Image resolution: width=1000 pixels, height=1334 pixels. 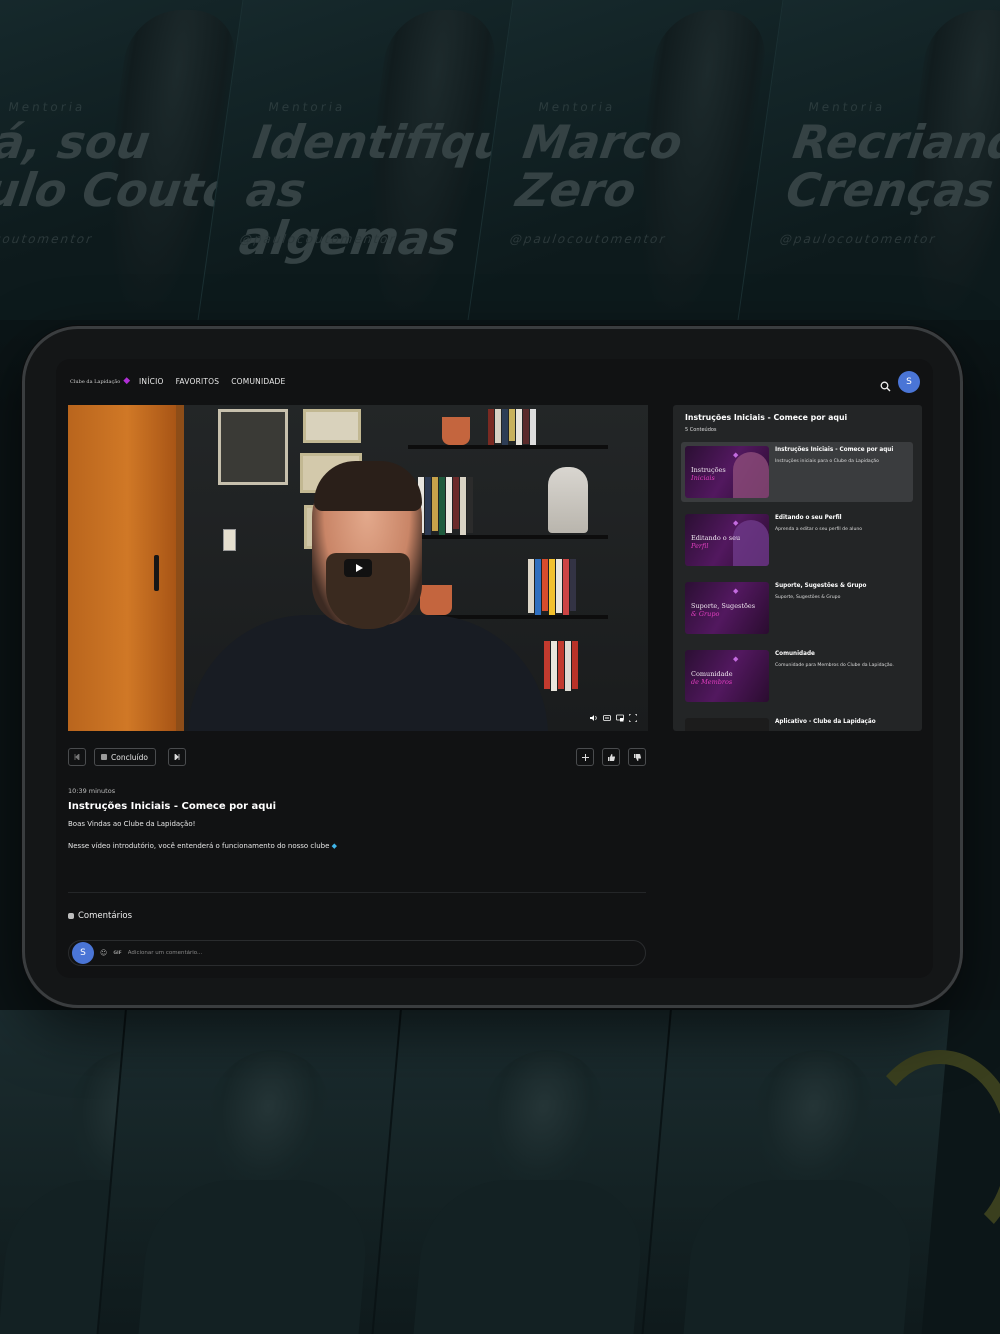 What do you see at coordinates (198, 381) in the screenshot?
I see `nav-link-favoritos: FAVORITOS` at bounding box center [198, 381].